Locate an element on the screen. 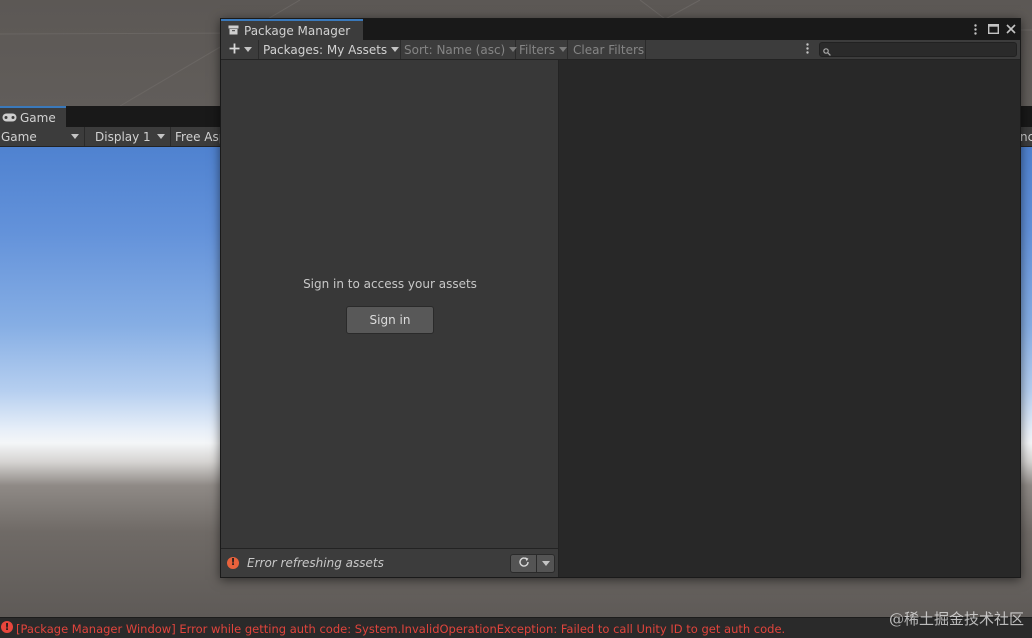 This screenshot has height=638, width=1032. clear-filters-label: Clear Filters is located at coordinates (609, 49).